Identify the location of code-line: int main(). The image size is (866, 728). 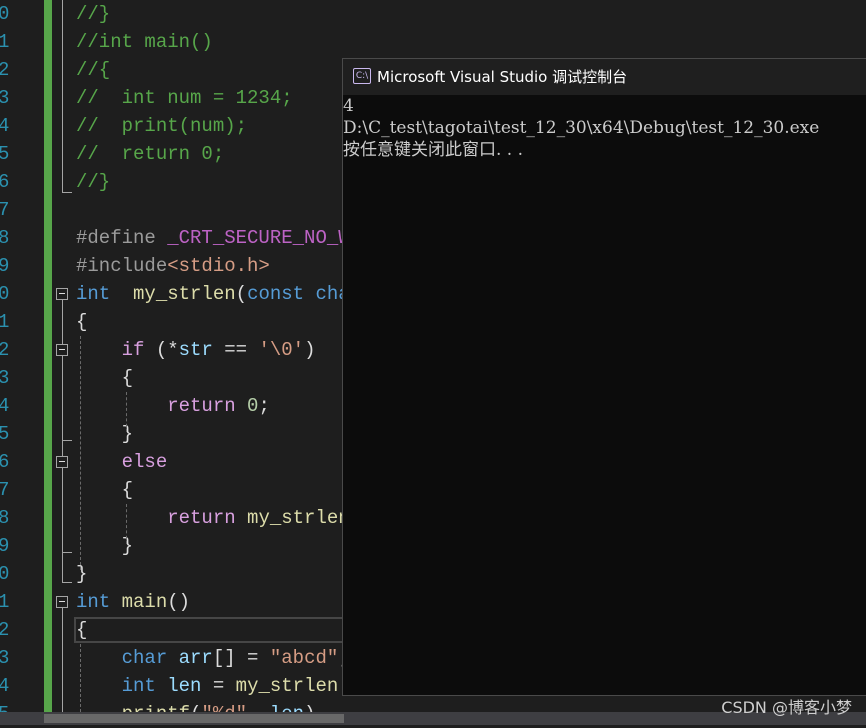
(133, 602).